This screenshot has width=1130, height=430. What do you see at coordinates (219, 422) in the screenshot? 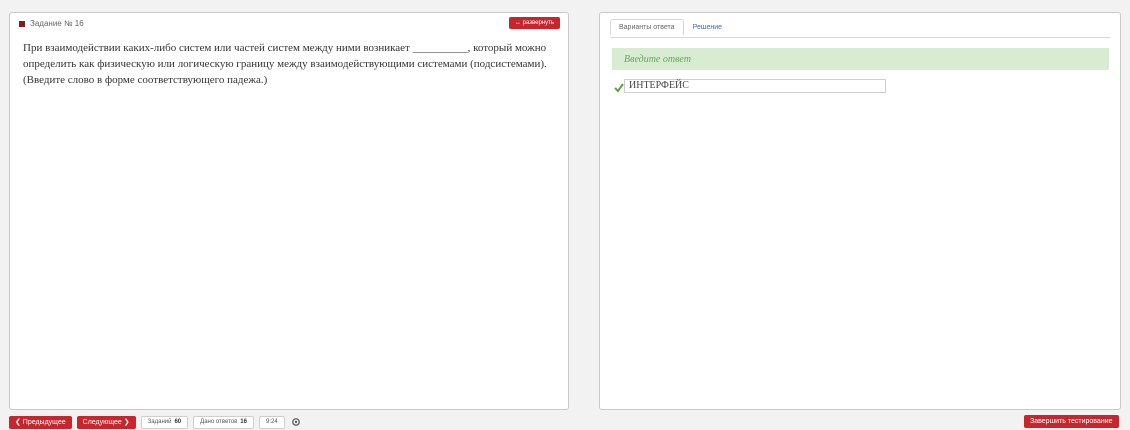
I see `answered-label: Дано ответов` at bounding box center [219, 422].